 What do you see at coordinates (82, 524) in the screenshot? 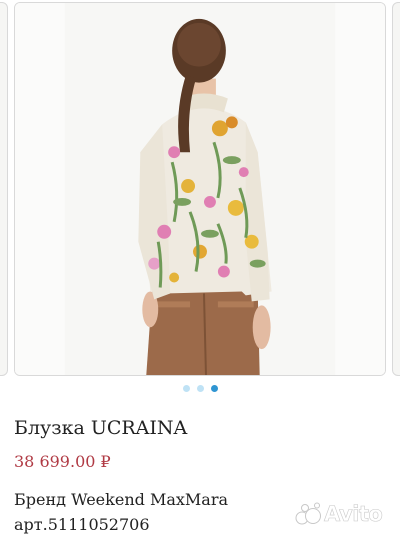
I see `product-sku: арт.5111052706` at bounding box center [82, 524].